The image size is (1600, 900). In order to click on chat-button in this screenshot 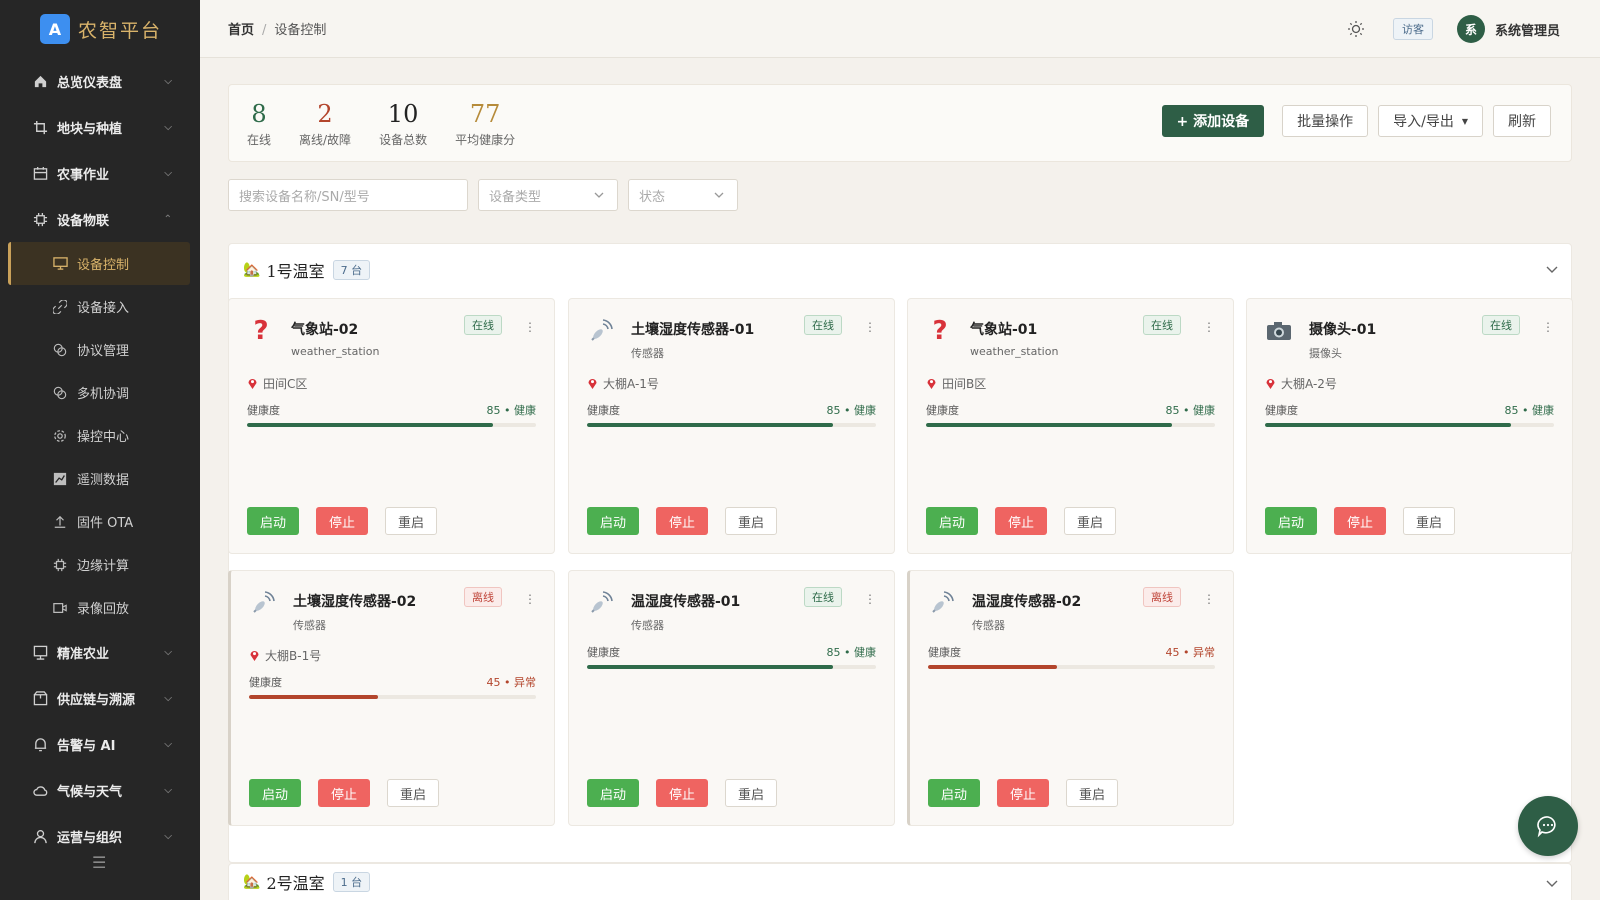, I will do `click(1548, 826)`.